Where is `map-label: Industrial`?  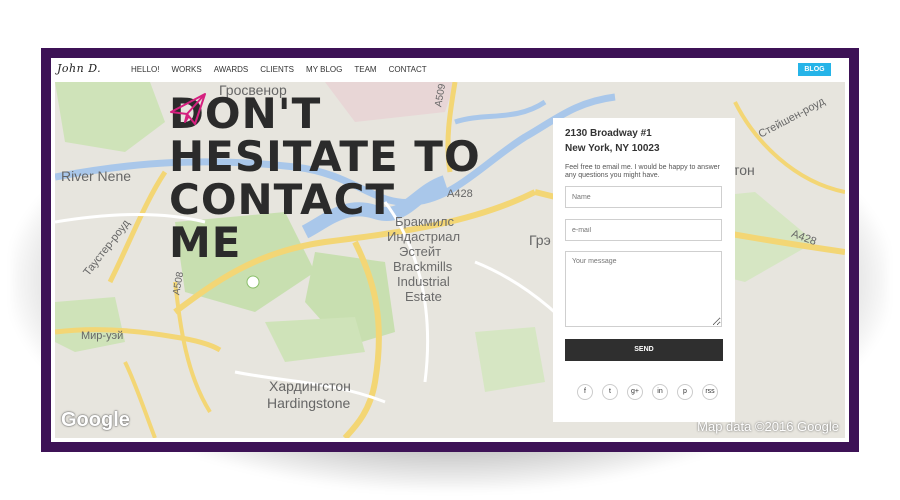 map-label: Industrial is located at coordinates (423, 281).